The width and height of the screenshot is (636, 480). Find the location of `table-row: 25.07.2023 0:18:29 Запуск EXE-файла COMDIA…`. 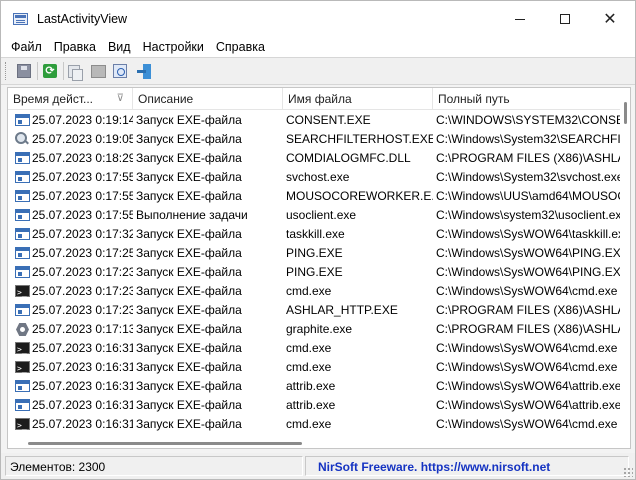

table-row: 25.07.2023 0:18:29 Запуск EXE-файла COMDIA… is located at coordinates (314, 158).